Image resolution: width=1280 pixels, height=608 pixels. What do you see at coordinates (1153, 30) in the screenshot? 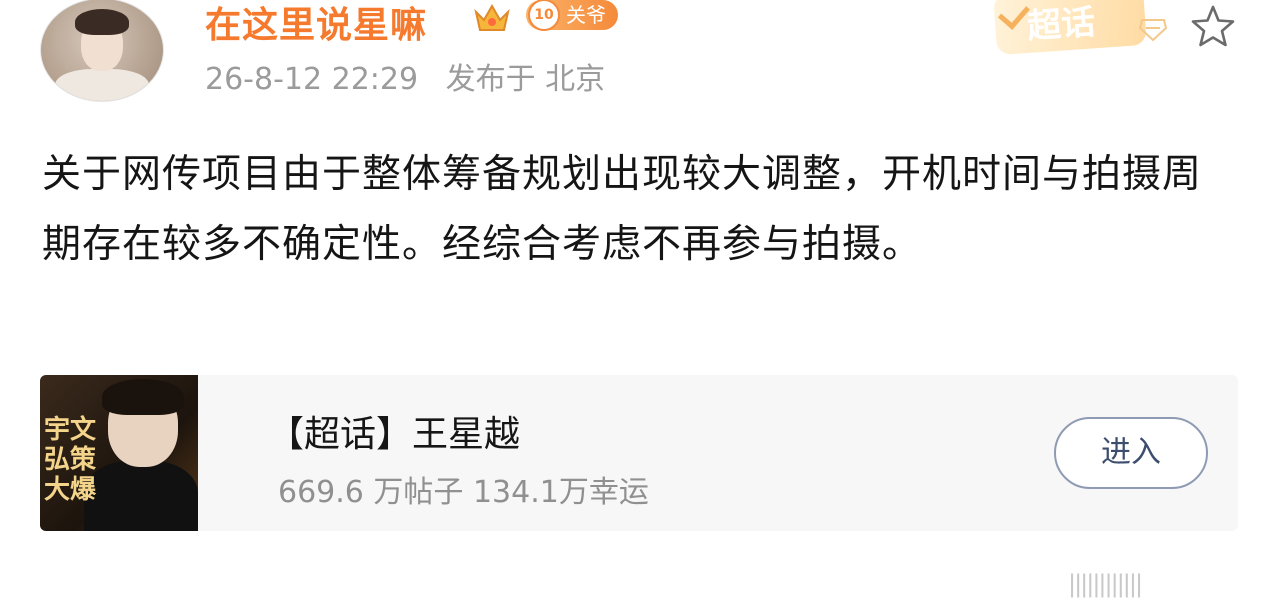
I see `diamond-icon` at bounding box center [1153, 30].